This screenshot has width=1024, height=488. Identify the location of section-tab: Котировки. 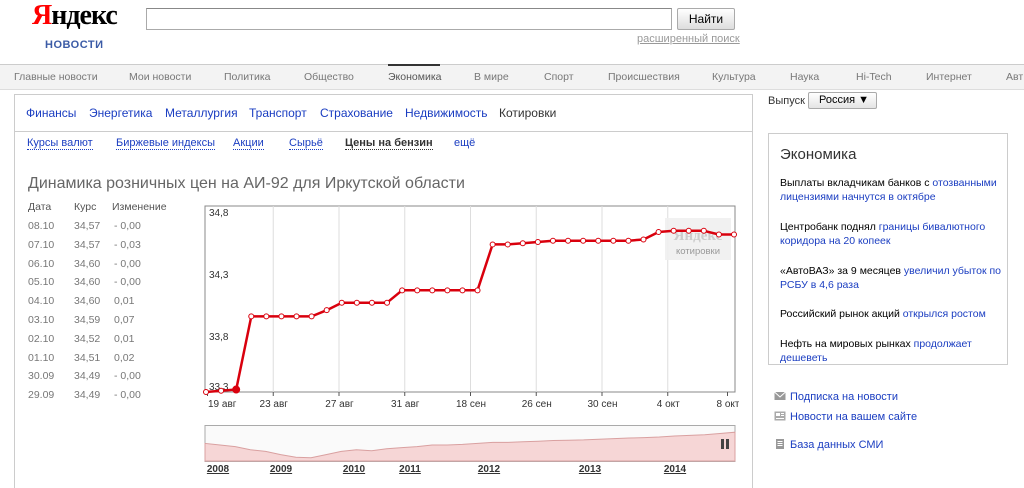
(527, 113).